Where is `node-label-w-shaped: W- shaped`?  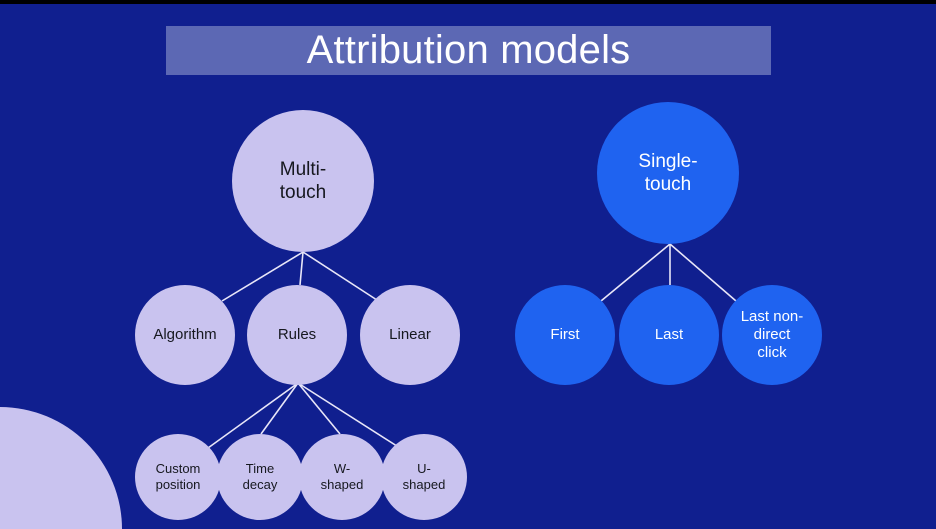
node-label-w-shaped: W- shaped is located at coordinates (342, 476).